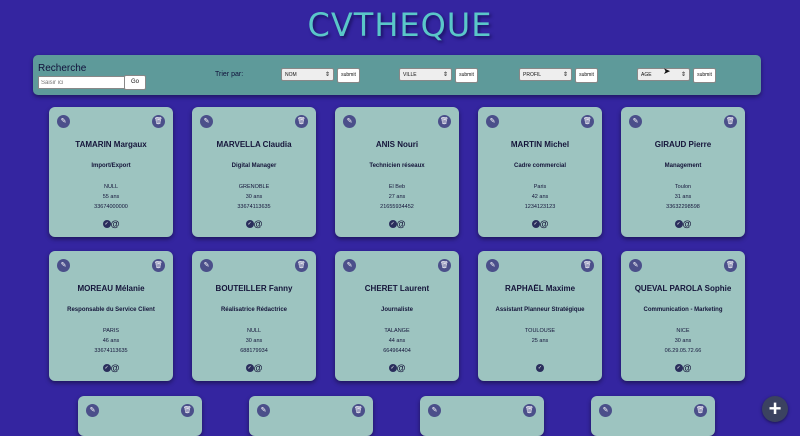  What do you see at coordinates (545, 74) in the screenshot?
I see `sort-select-profile: PROFIL ⇕` at bounding box center [545, 74].